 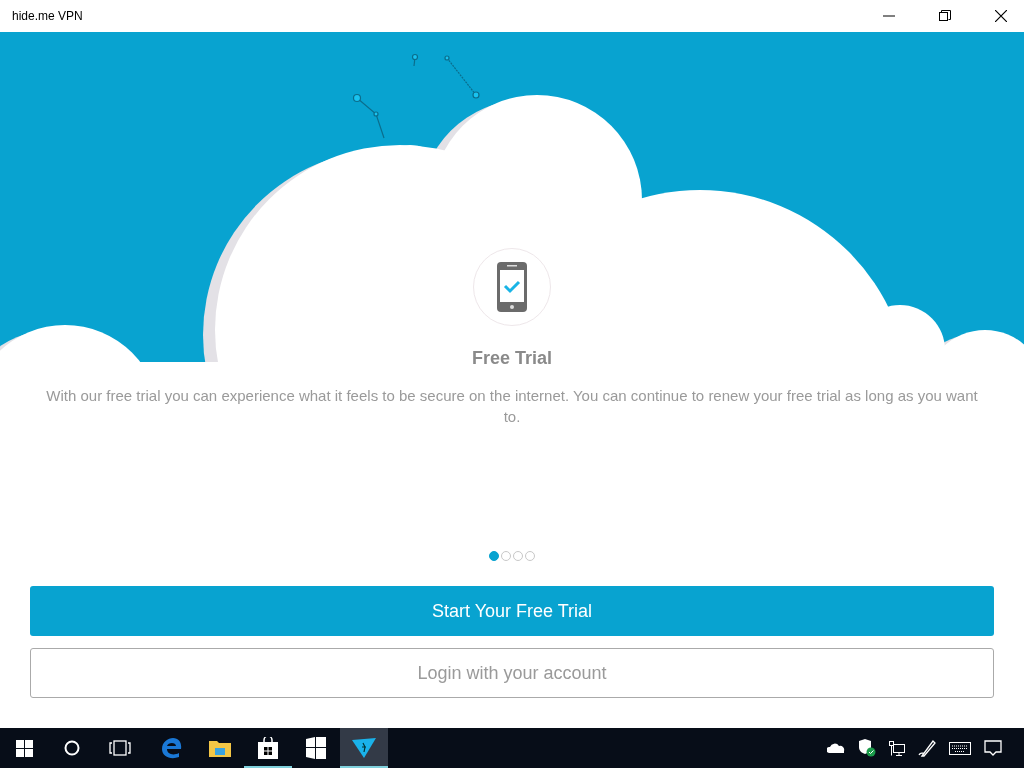 I want to click on close-icon, so click(x=1001, y=16).